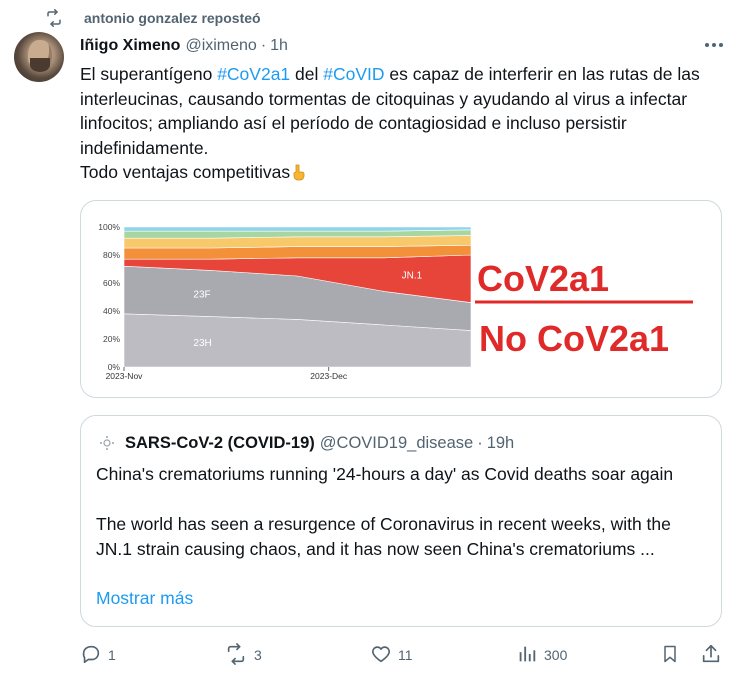 This screenshot has width=748, height=684. Describe the element at coordinates (172, 18) in the screenshot. I see `repost-label: antonio gonzalez reposteó` at that location.